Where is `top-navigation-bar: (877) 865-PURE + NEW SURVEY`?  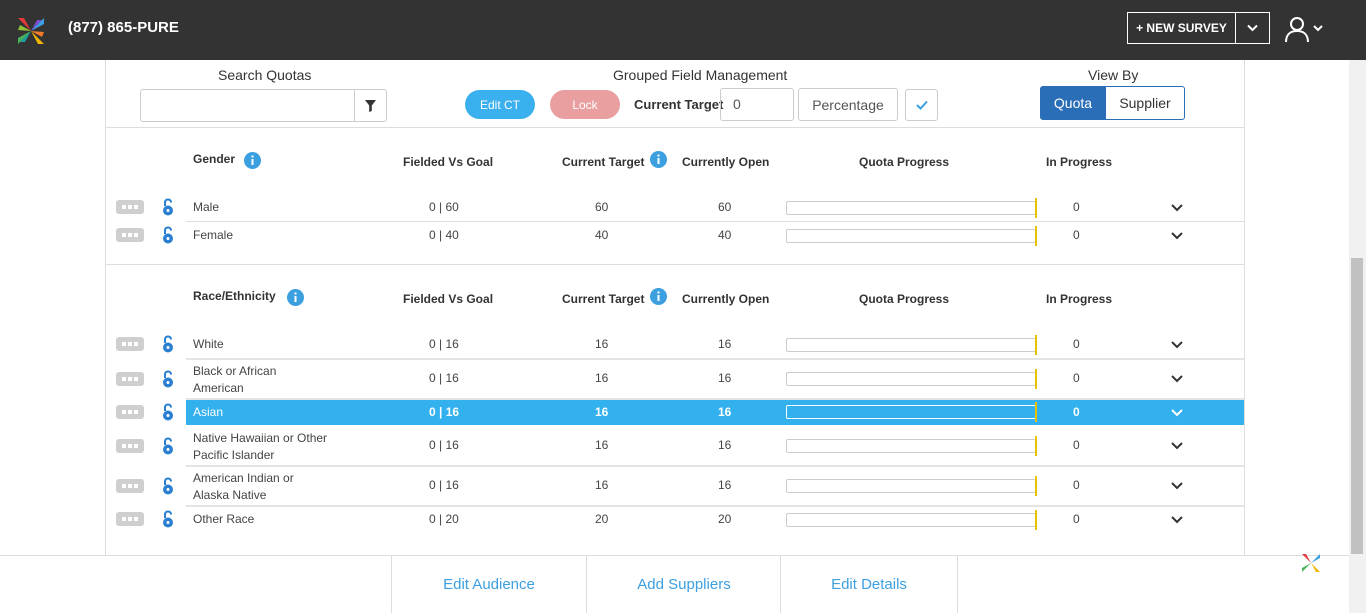 top-navigation-bar: (877) 865-PURE + NEW SURVEY is located at coordinates (683, 30).